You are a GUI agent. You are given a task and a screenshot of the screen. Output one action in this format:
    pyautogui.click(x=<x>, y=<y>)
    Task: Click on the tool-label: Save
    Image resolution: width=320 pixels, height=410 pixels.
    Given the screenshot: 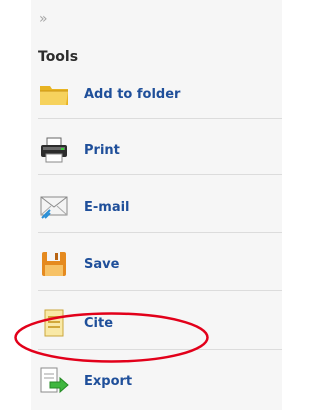 What is the action you would take?
    pyautogui.click(x=102, y=264)
    